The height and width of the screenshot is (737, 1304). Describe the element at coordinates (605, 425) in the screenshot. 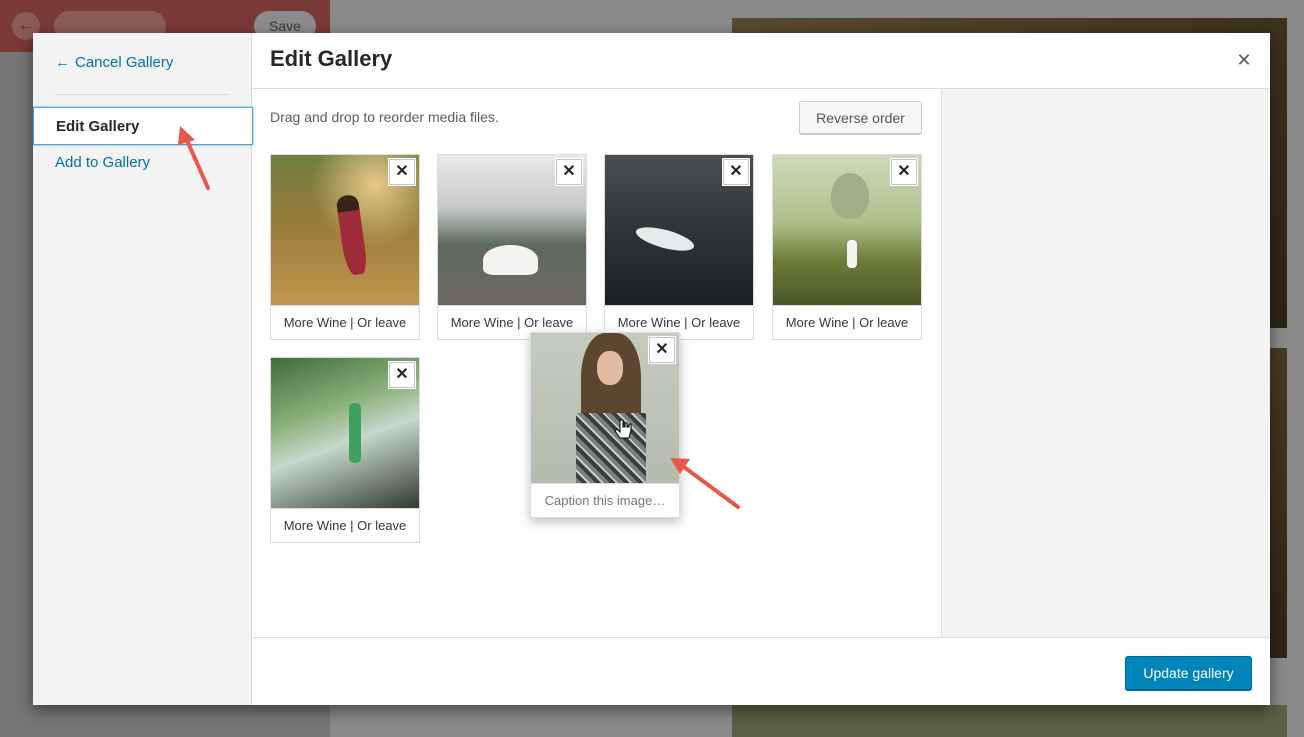

I see `attachment-tile-dragging: Caption this image… ✕` at that location.